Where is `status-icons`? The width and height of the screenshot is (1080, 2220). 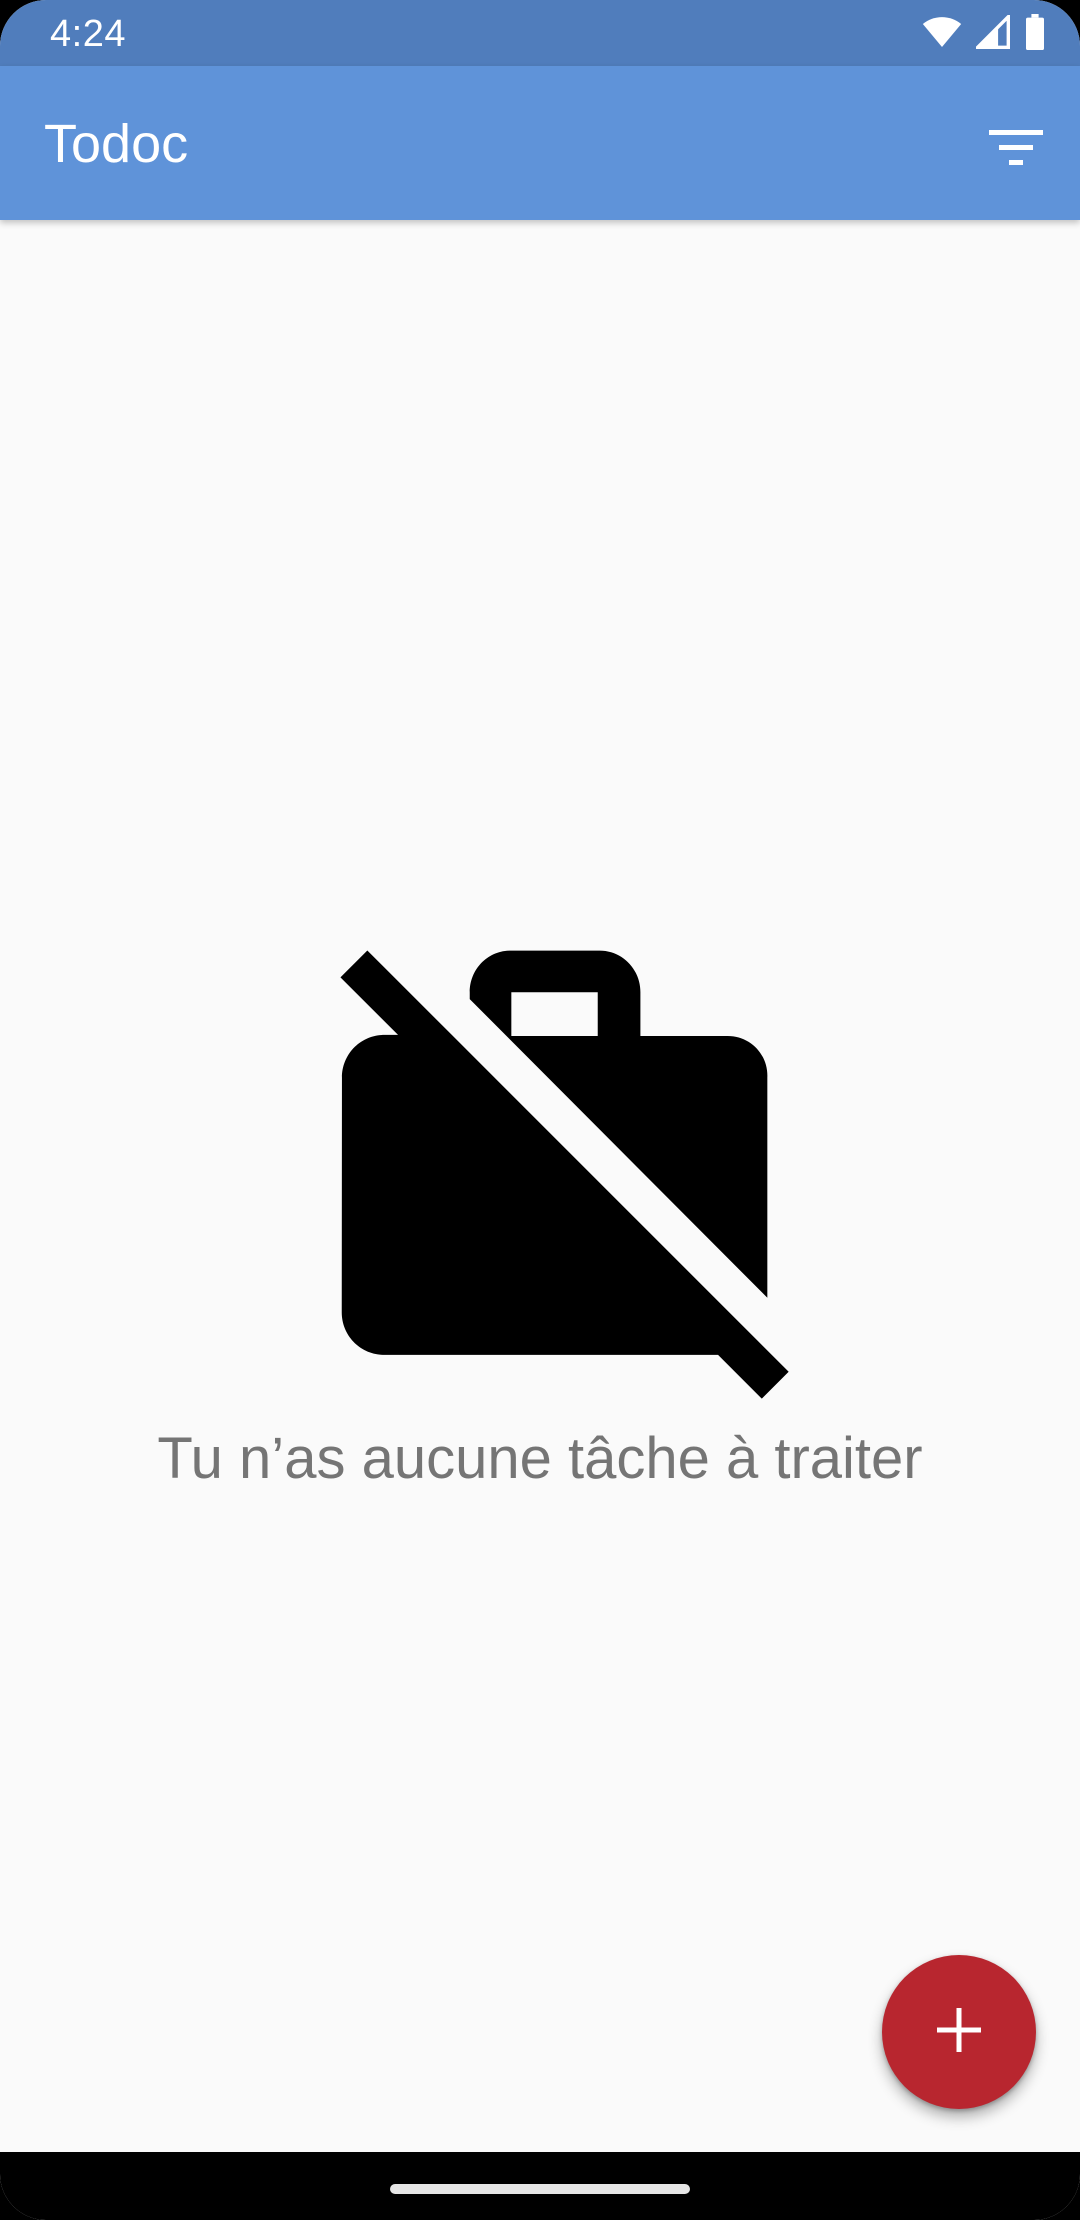 status-icons is located at coordinates (984, 33).